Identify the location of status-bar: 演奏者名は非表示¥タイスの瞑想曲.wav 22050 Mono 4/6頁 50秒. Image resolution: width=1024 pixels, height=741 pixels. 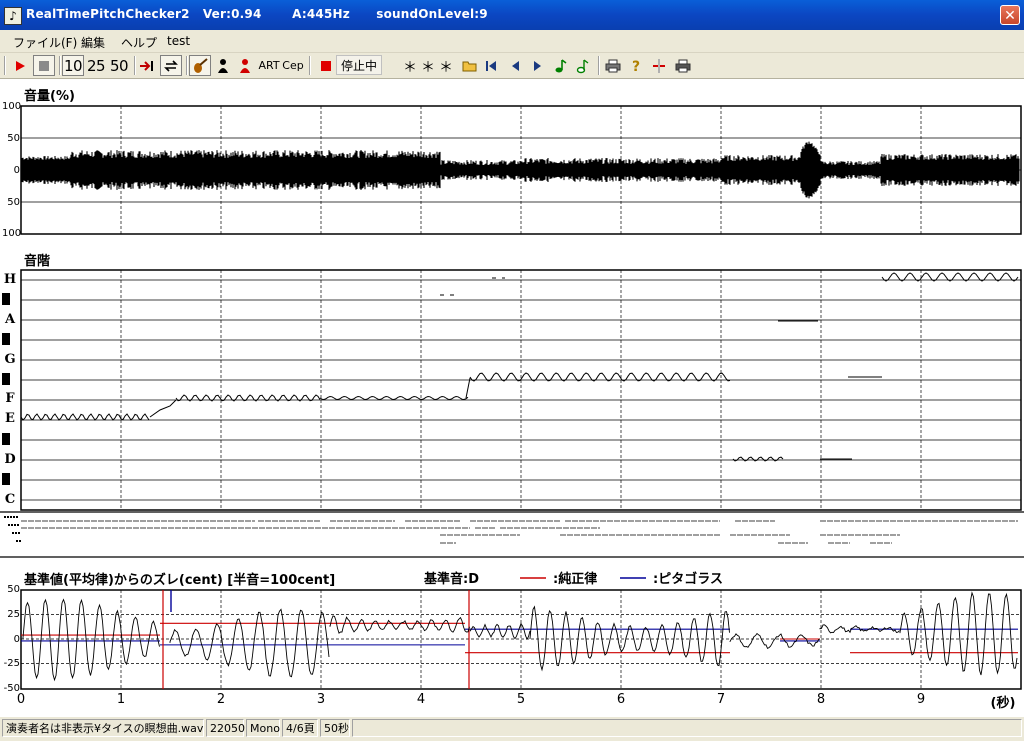
(512, 728).